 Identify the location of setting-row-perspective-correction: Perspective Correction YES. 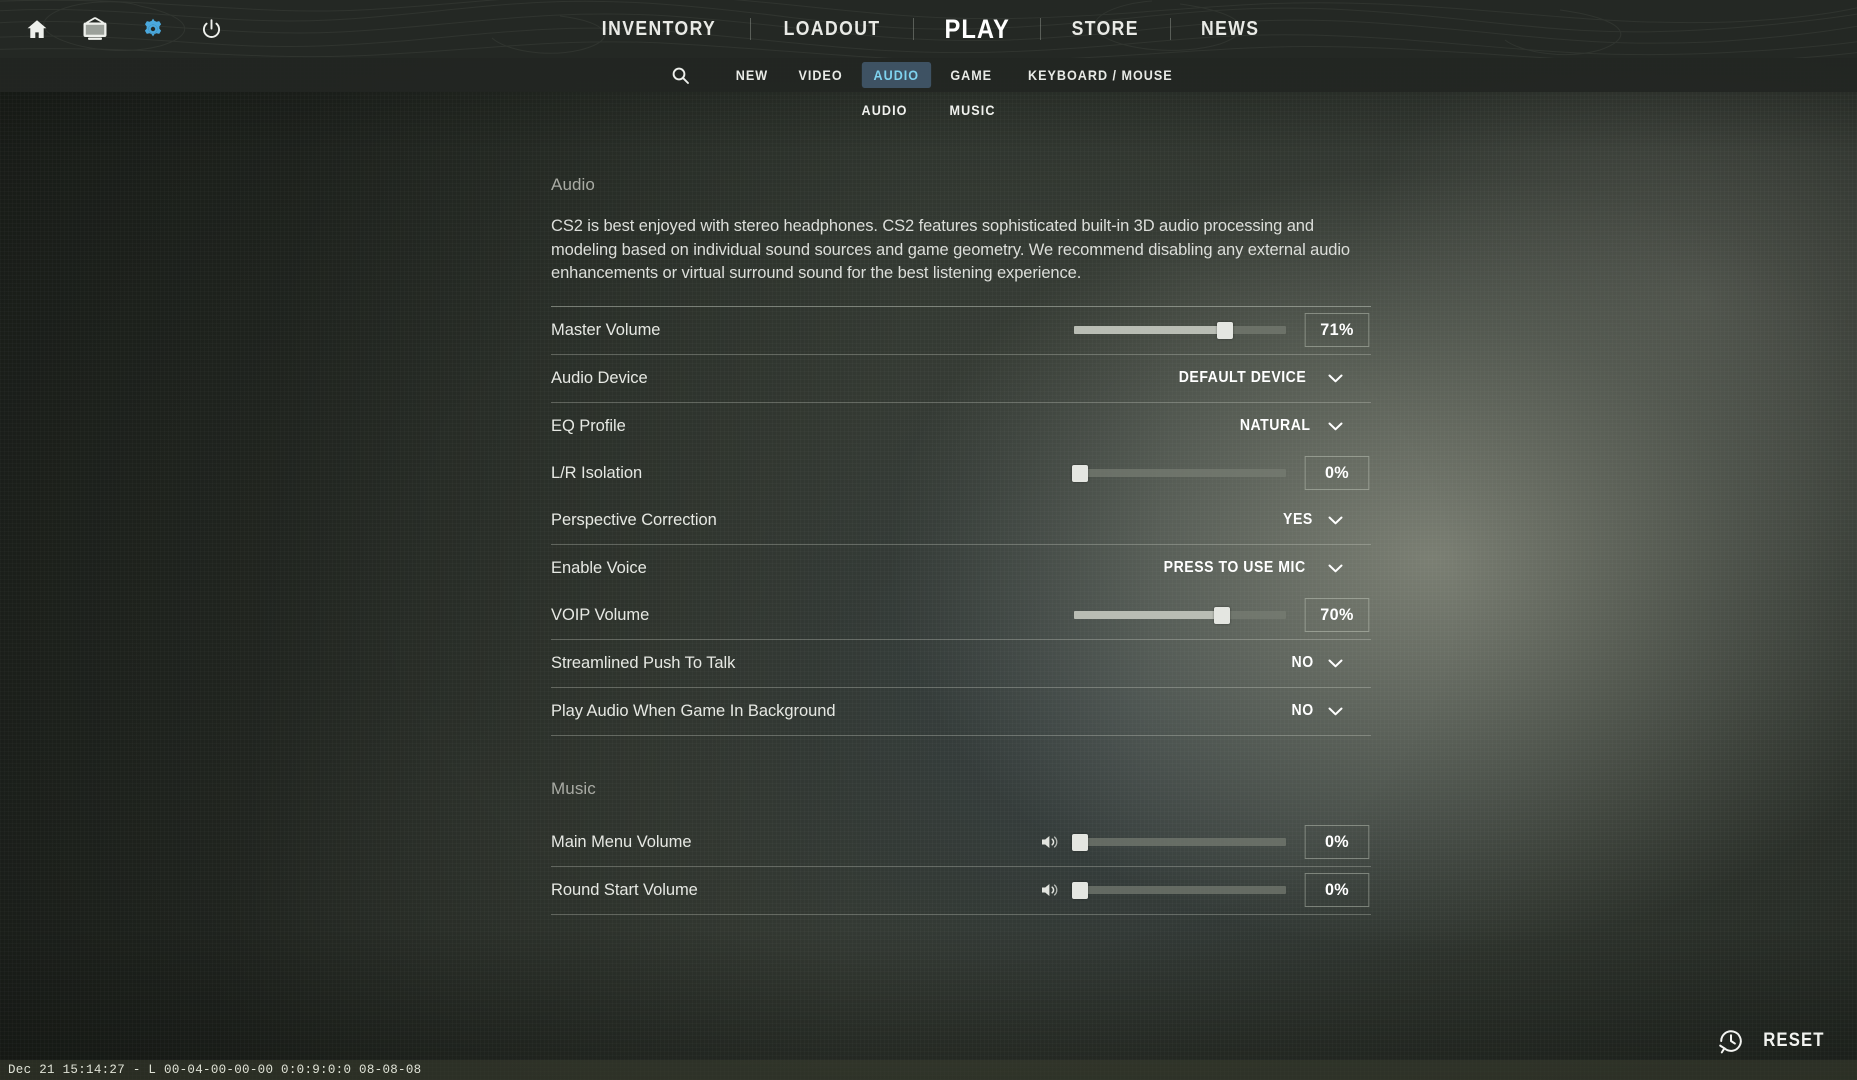
(961, 520).